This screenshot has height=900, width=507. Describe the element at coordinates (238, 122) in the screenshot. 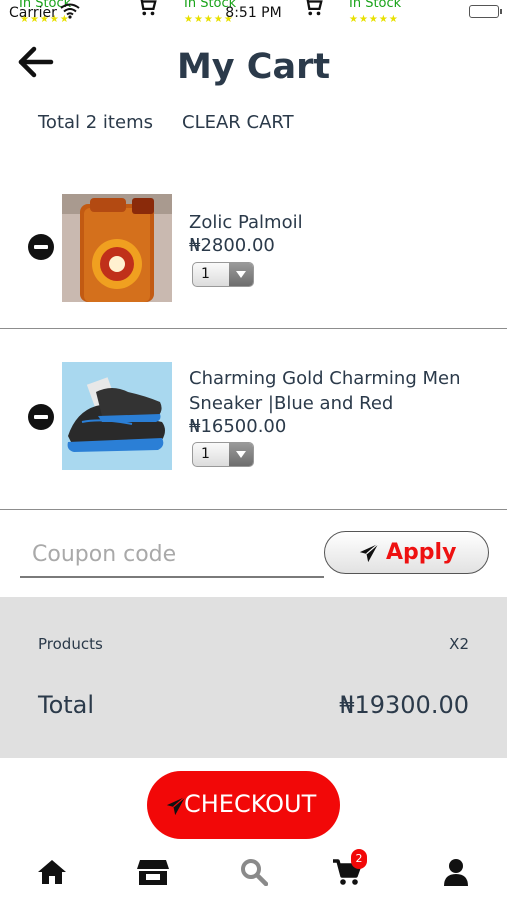

I see `clear-cart-button: CLEAR CART` at that location.